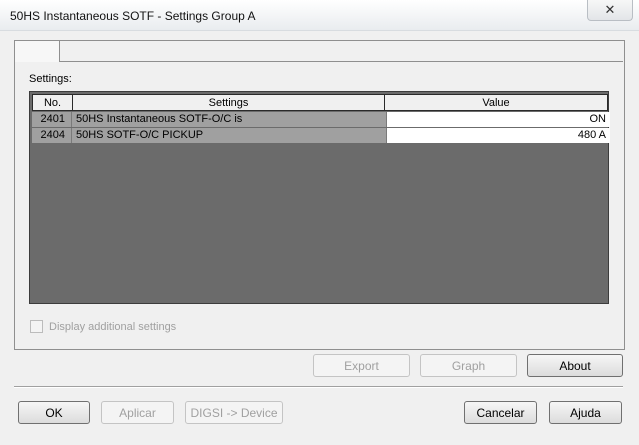  What do you see at coordinates (37, 51) in the screenshot?
I see `tab-general` at bounding box center [37, 51].